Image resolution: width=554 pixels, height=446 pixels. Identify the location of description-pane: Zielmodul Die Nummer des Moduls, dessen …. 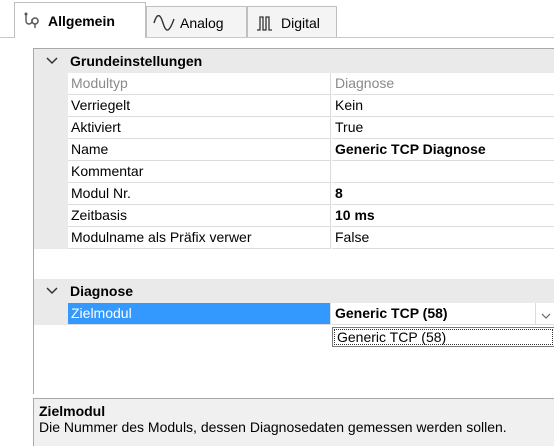
(293, 422).